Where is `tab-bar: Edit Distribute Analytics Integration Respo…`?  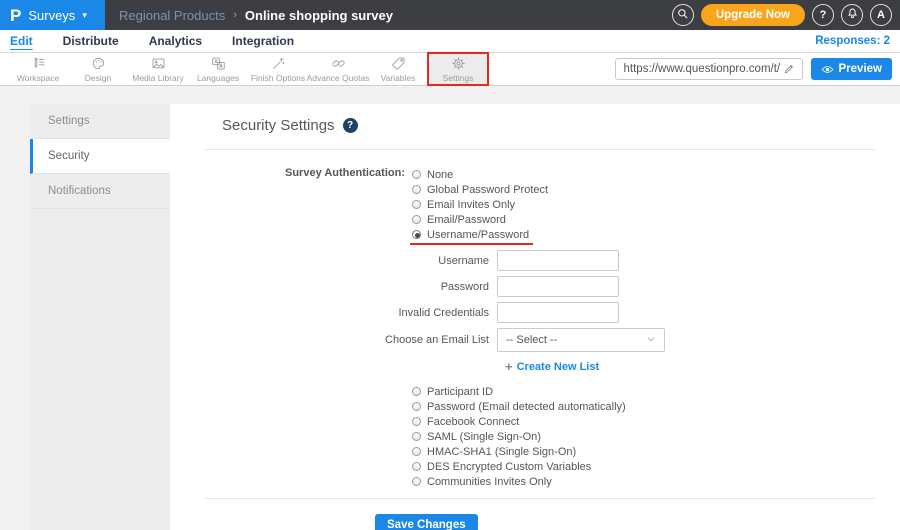 tab-bar: Edit Distribute Analytics Integration Respo… is located at coordinates (450, 41).